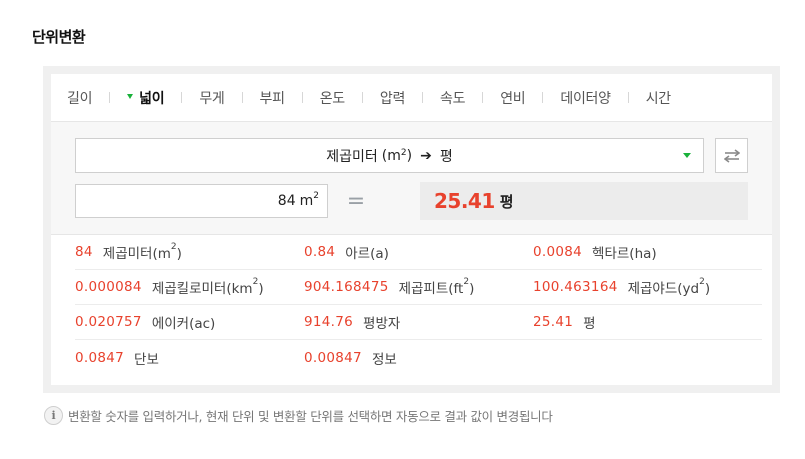  Describe the element at coordinates (189, 252) in the screenshot. I see `result-item: 84 제곱미터(m2)` at that location.